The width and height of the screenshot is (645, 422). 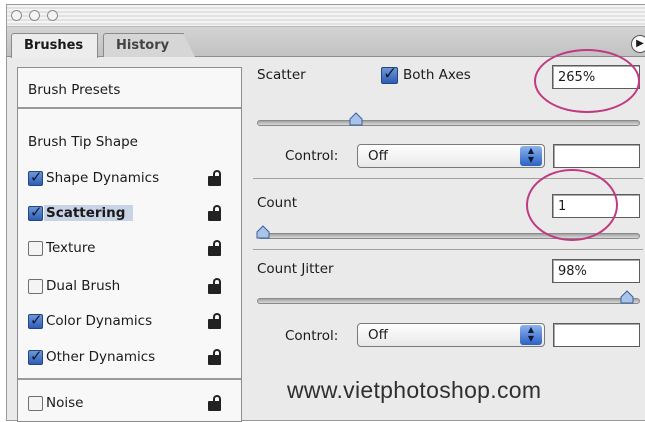 I want to click on scatter-slider-thumb, so click(x=356, y=119).